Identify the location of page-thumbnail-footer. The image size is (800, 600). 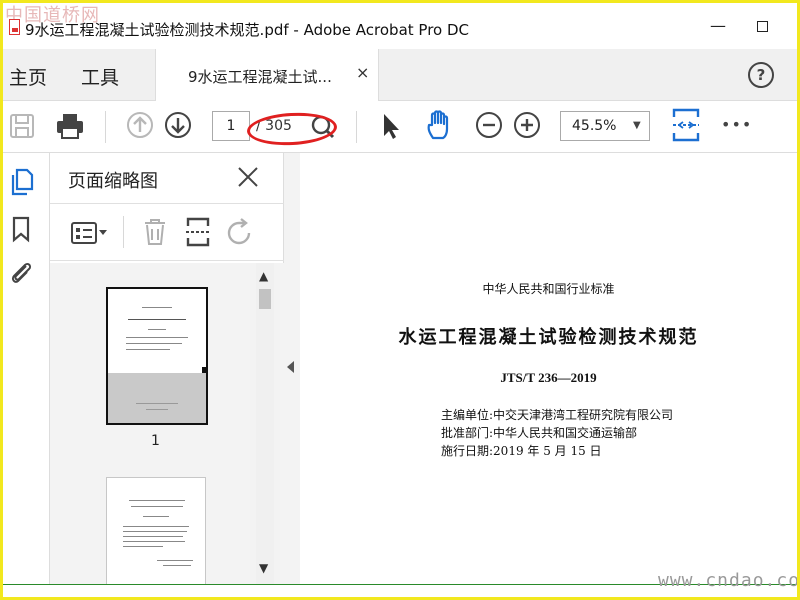
(157, 398).